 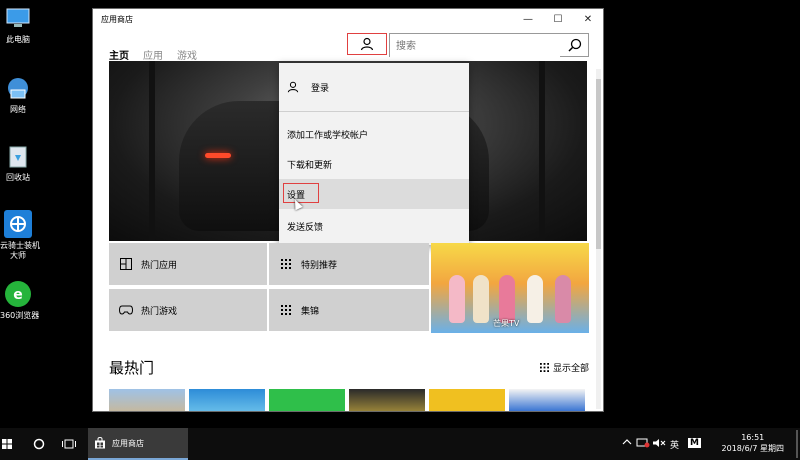 I want to click on start-button, so click(x=7, y=444).